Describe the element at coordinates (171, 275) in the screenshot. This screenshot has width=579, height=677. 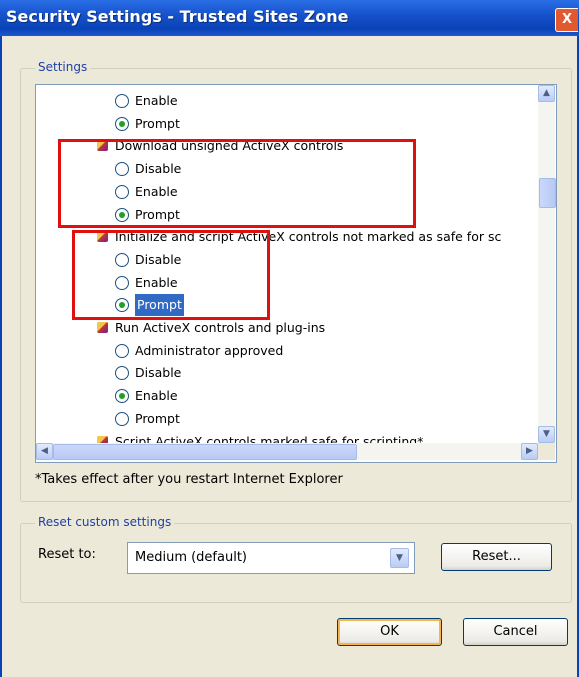
I see `highlight-box-initialize-script` at that location.